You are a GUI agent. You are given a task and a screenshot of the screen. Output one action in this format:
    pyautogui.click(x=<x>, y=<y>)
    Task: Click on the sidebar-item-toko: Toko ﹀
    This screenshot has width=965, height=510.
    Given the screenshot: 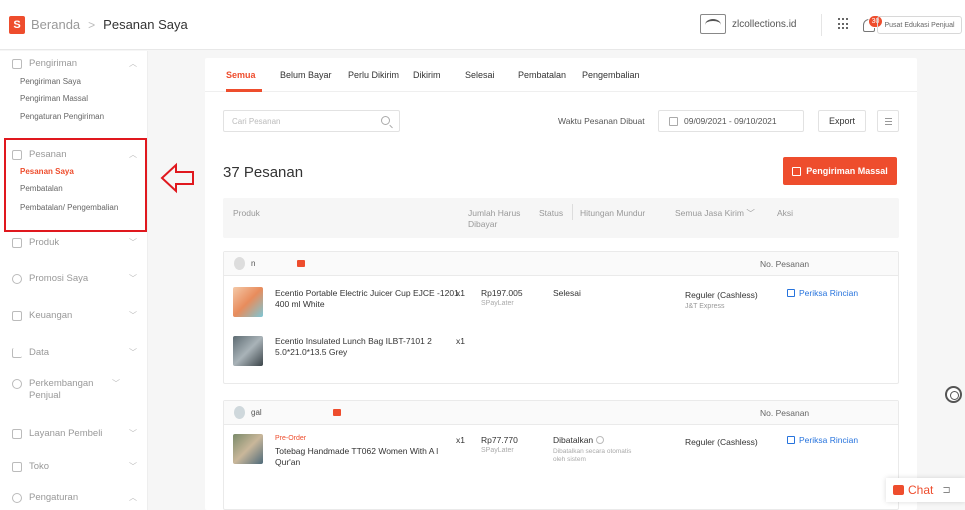 What is the action you would take?
    pyautogui.click(x=74, y=467)
    